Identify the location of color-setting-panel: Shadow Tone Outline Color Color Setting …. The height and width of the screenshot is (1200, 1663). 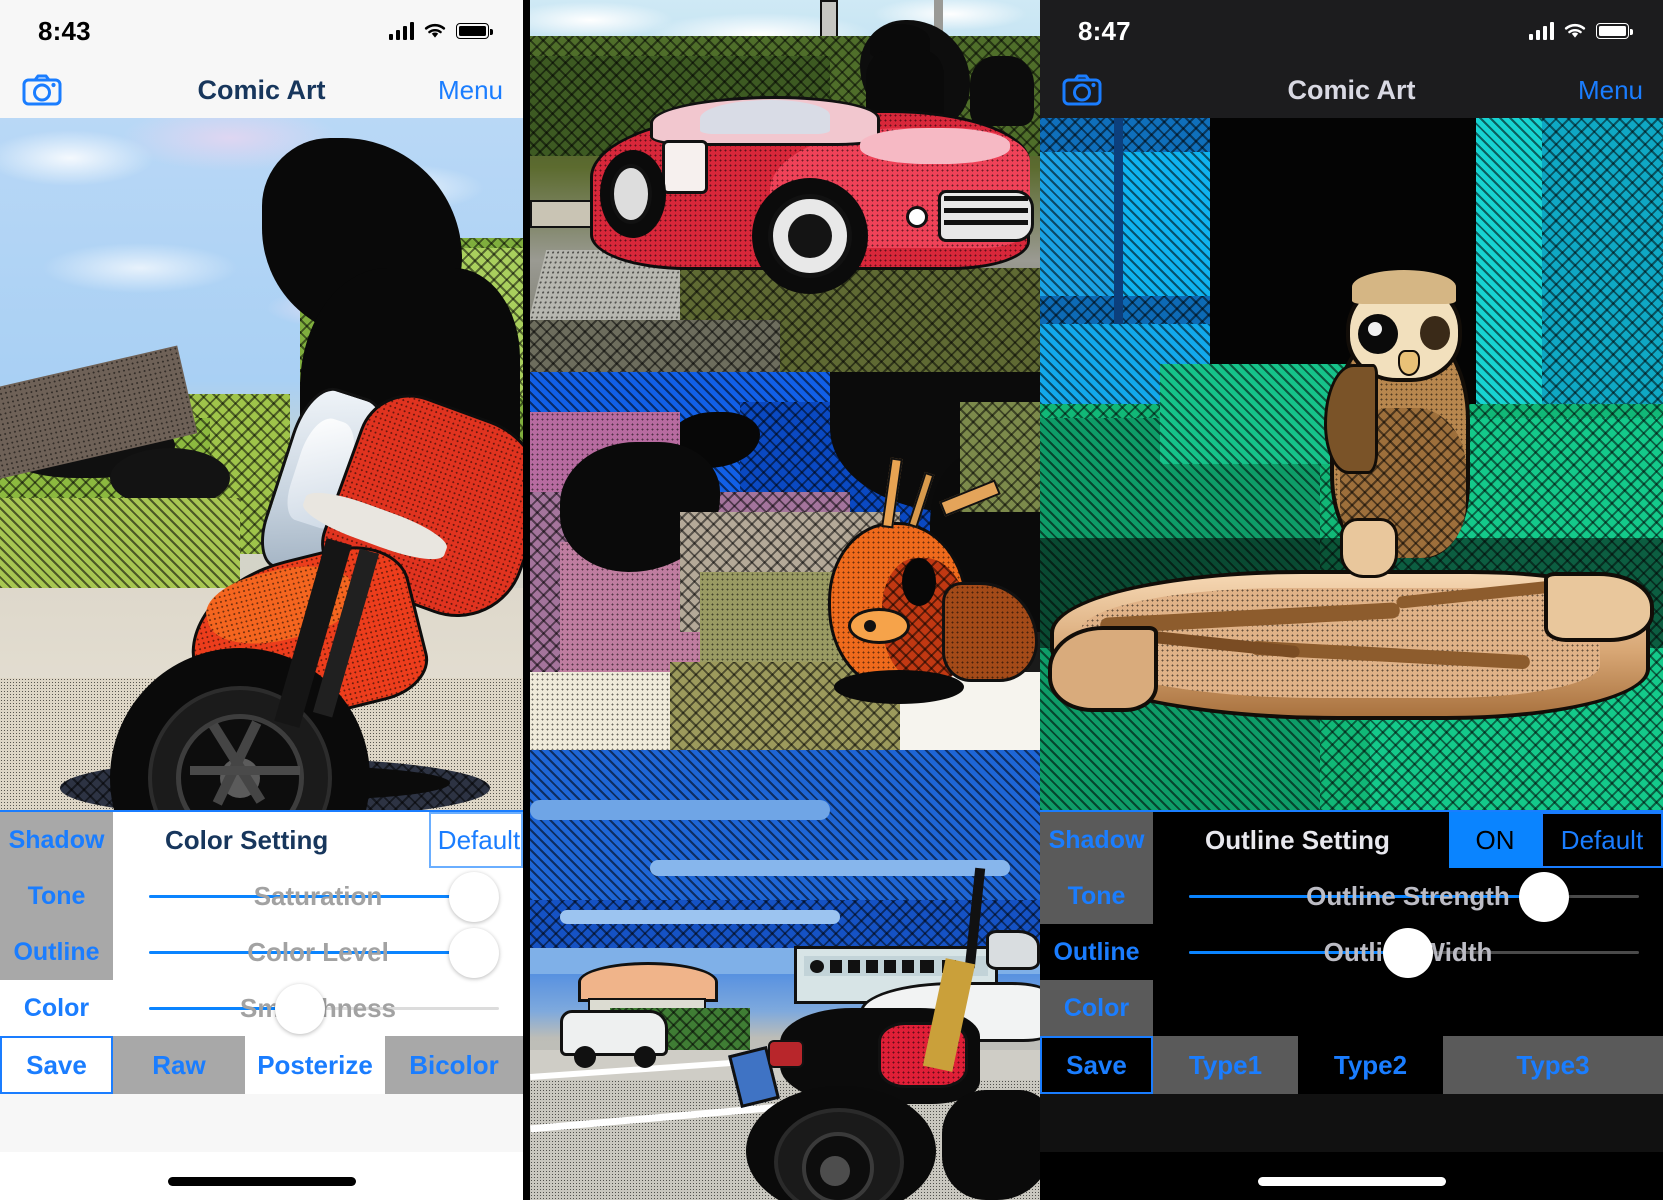
(261, 952).